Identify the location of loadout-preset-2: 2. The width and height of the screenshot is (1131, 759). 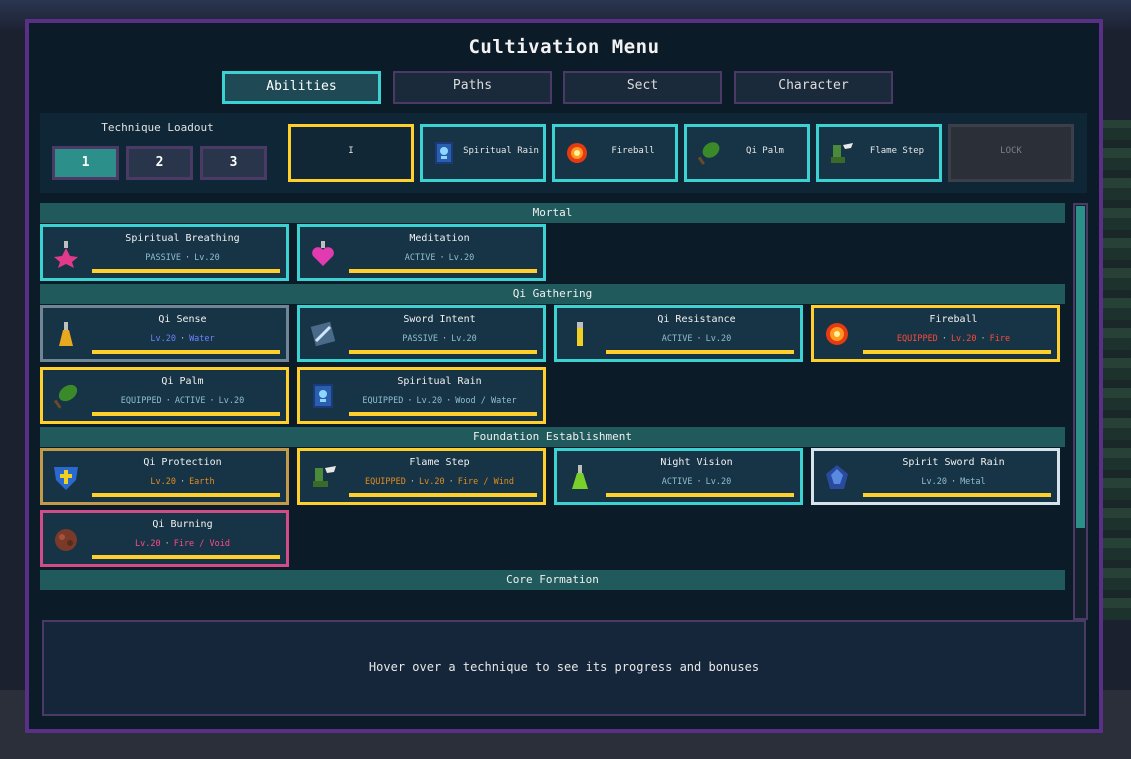
(159, 163).